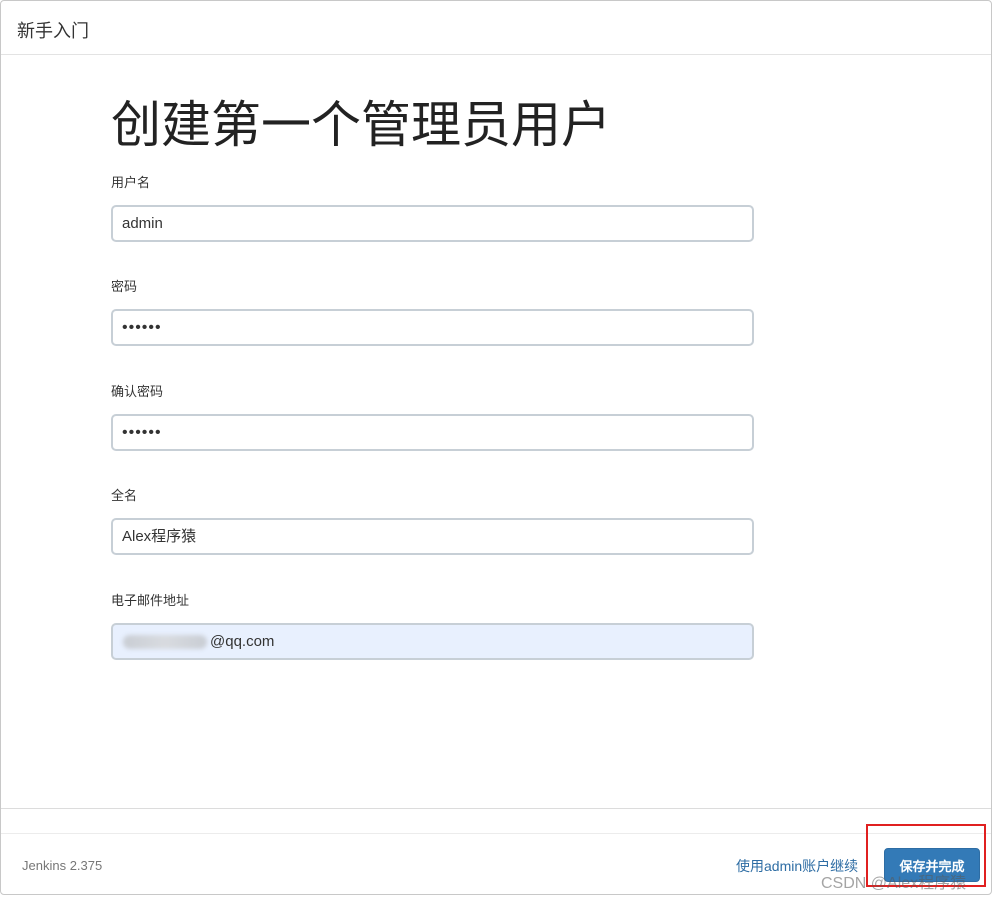 The image size is (1000, 899). What do you see at coordinates (137, 391) in the screenshot?
I see `confirm-password-label: 确认密码` at bounding box center [137, 391].